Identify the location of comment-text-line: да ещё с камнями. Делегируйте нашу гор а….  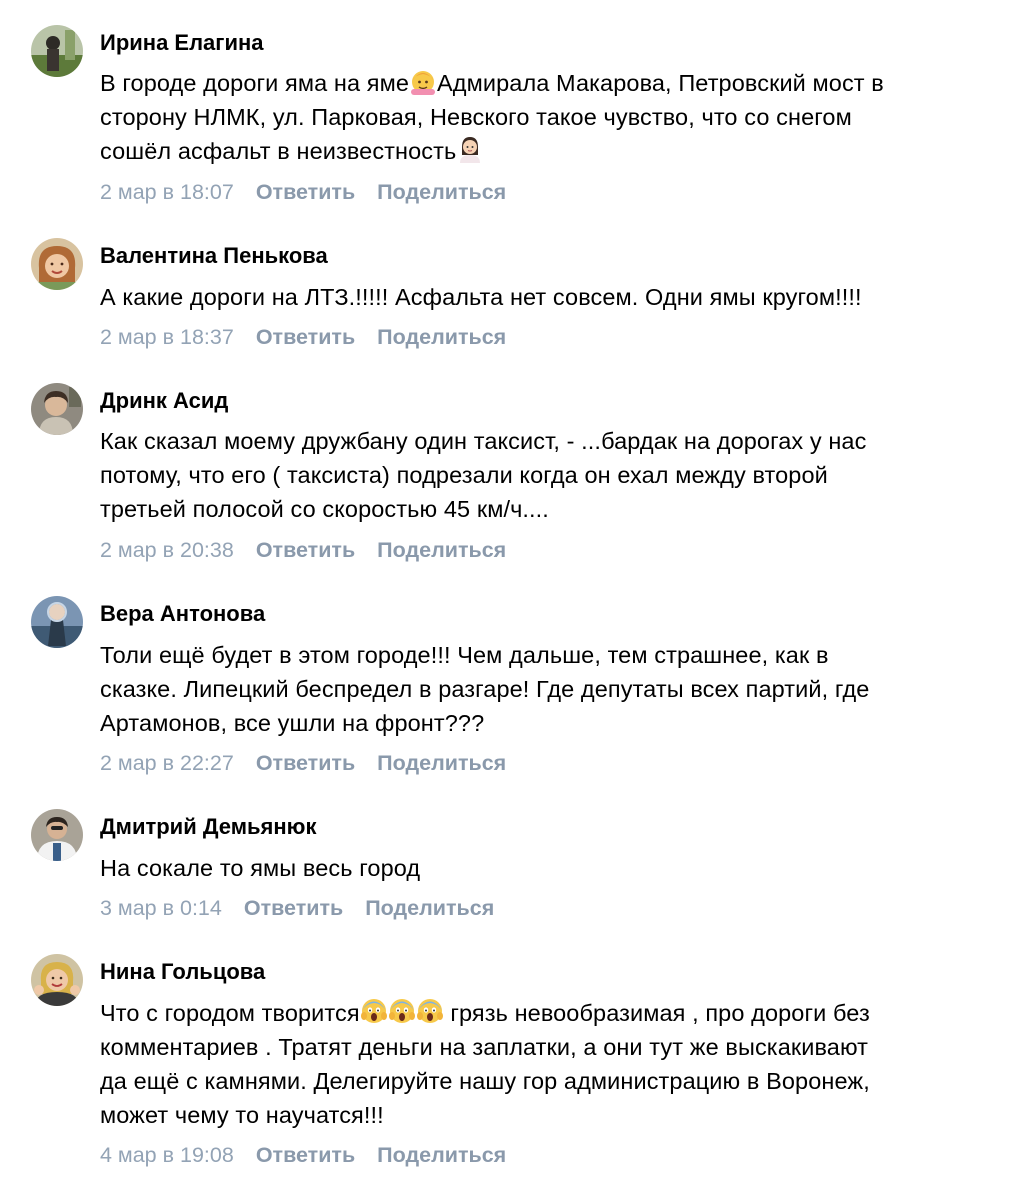
(485, 1081).